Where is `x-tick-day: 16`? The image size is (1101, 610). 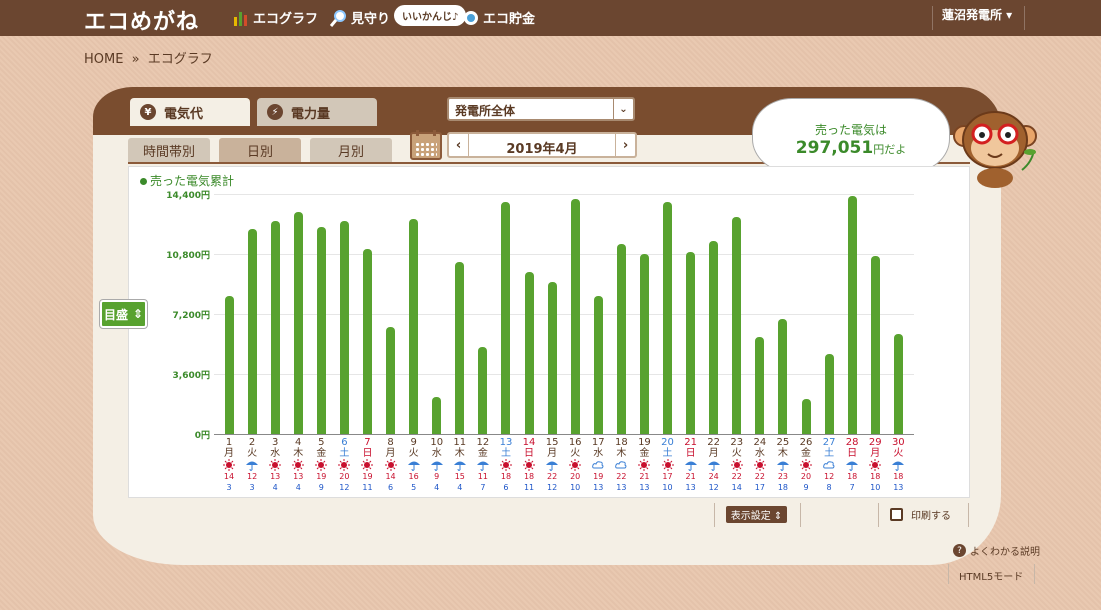 x-tick-day: 16 is located at coordinates (575, 442).